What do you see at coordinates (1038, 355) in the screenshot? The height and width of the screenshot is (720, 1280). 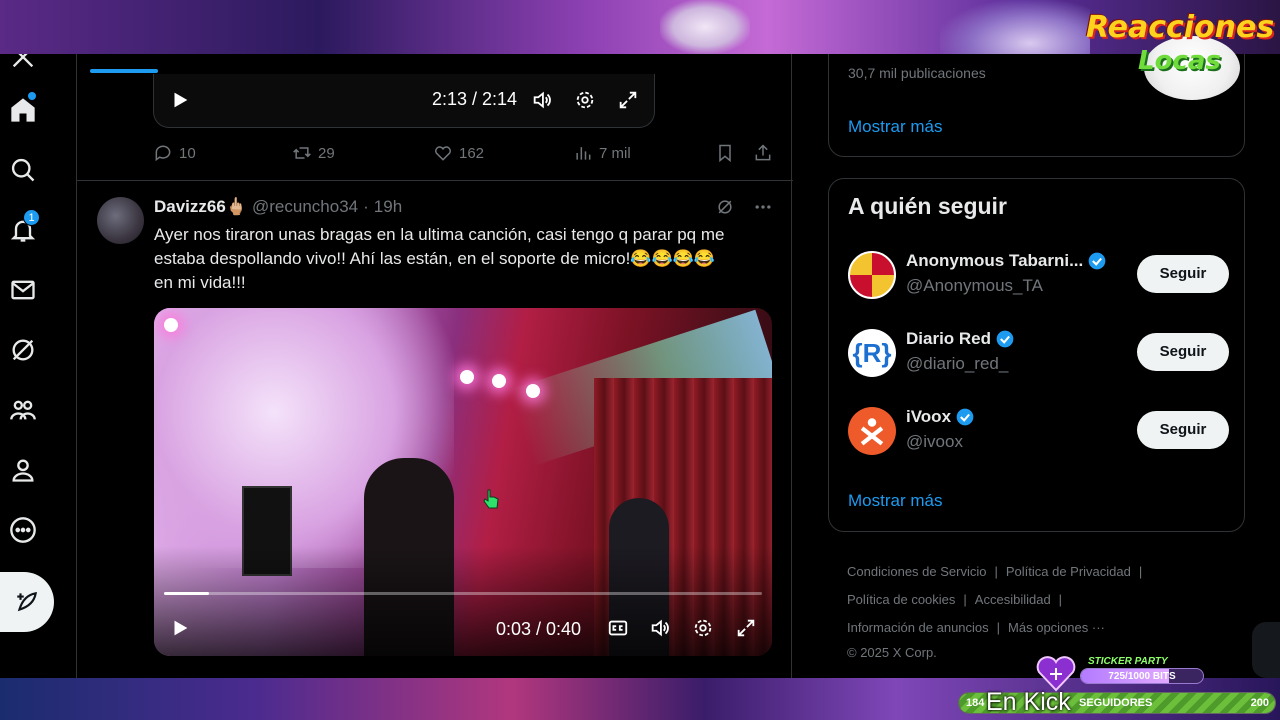 I see `follow-suggestion: {R} Diario Red @diario_red_ Seguir` at bounding box center [1038, 355].